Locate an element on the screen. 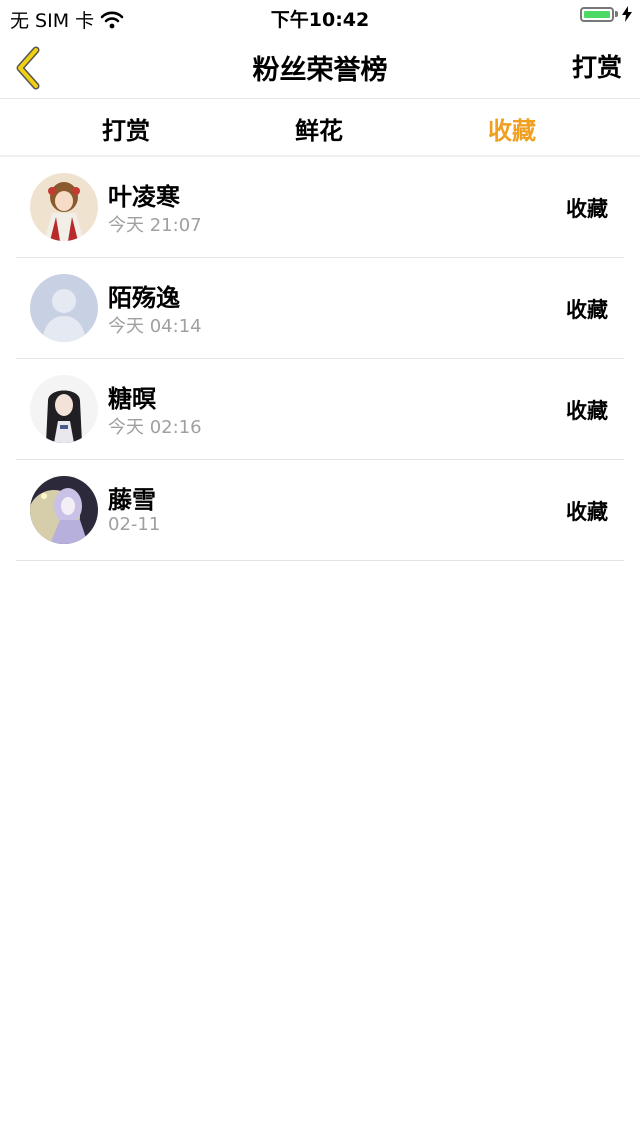 The height and width of the screenshot is (1138, 640). battery-indicator is located at coordinates (606, 14).